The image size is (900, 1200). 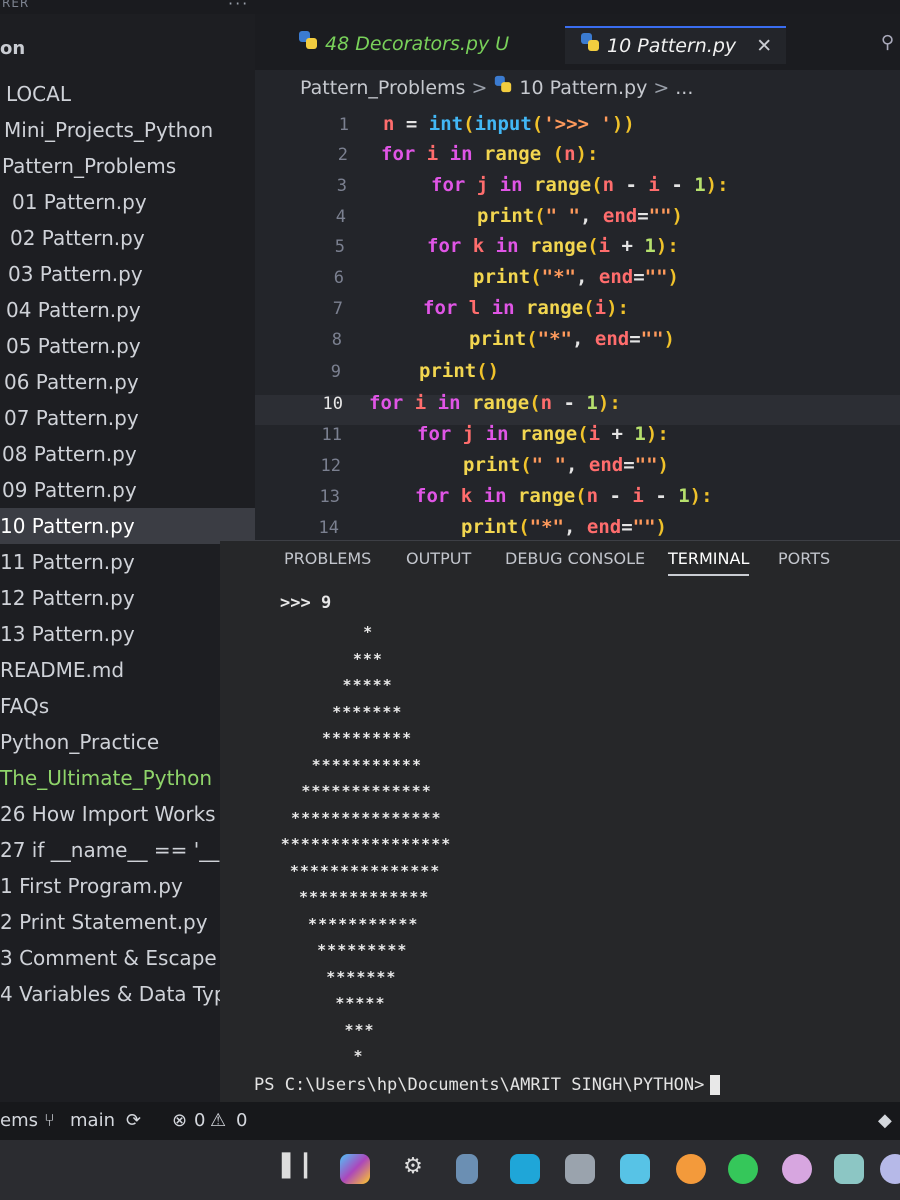 I want to click on code-line-7: for l in range(i):, so click(x=526, y=308).